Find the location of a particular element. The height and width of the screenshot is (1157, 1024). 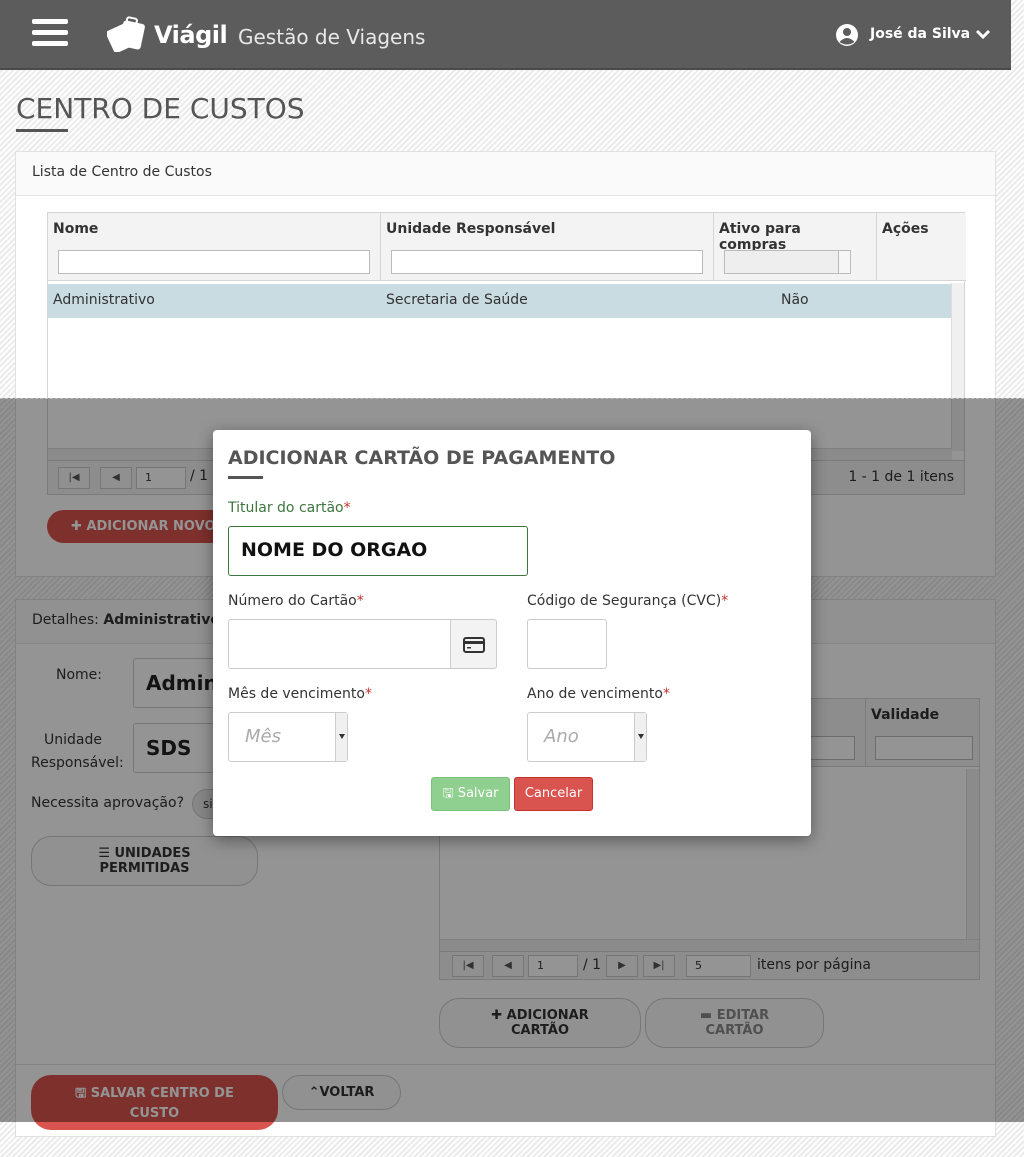

ano-select: Ano is located at coordinates (587, 737).